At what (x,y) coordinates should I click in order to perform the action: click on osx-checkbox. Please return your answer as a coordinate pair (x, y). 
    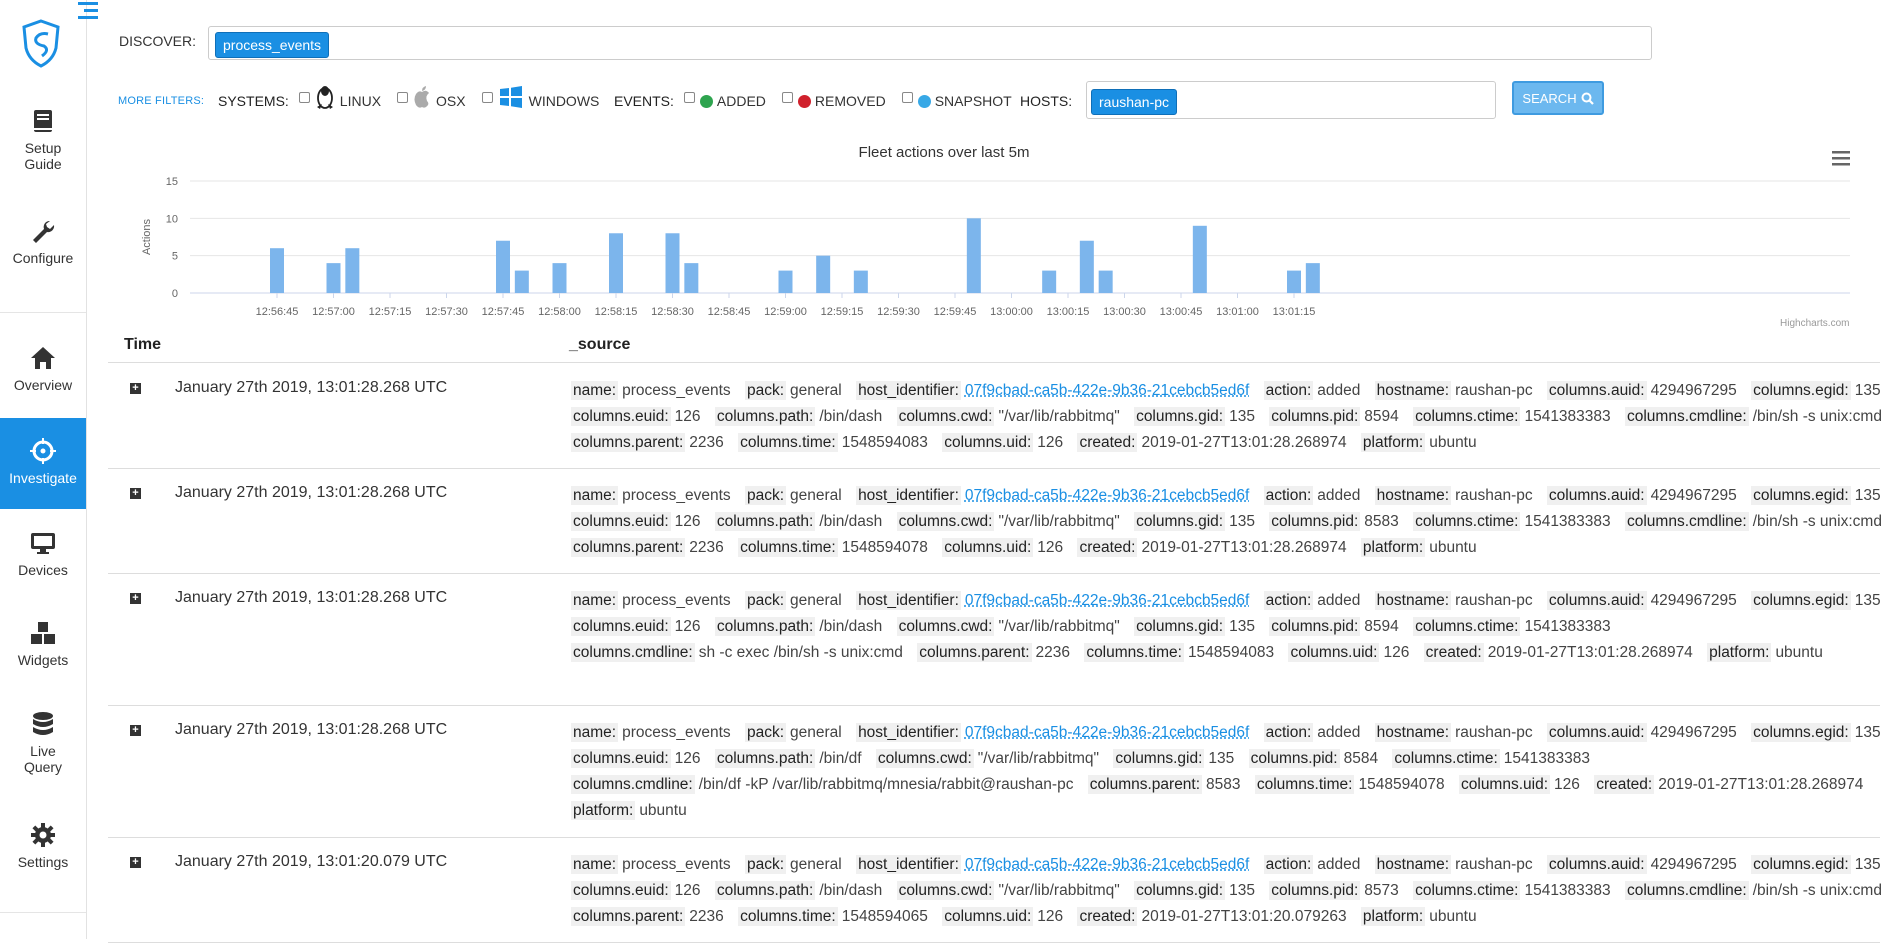
    Looking at the image, I should click on (403, 97).